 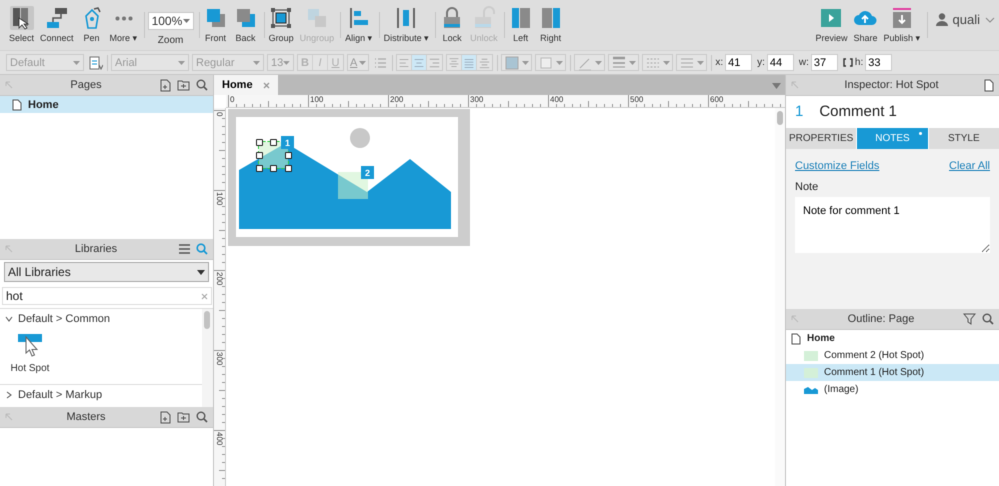 I want to click on group-icon, so click(x=281, y=18).